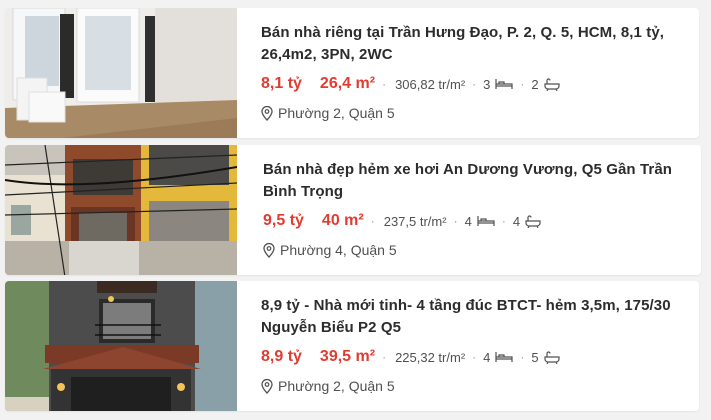 The width and height of the screenshot is (711, 420). What do you see at coordinates (471, 84) in the screenshot?
I see `listing-meta: 8,1 tỷ 26,4 m² · 306,82 tr/m² · 3 · 2` at bounding box center [471, 84].